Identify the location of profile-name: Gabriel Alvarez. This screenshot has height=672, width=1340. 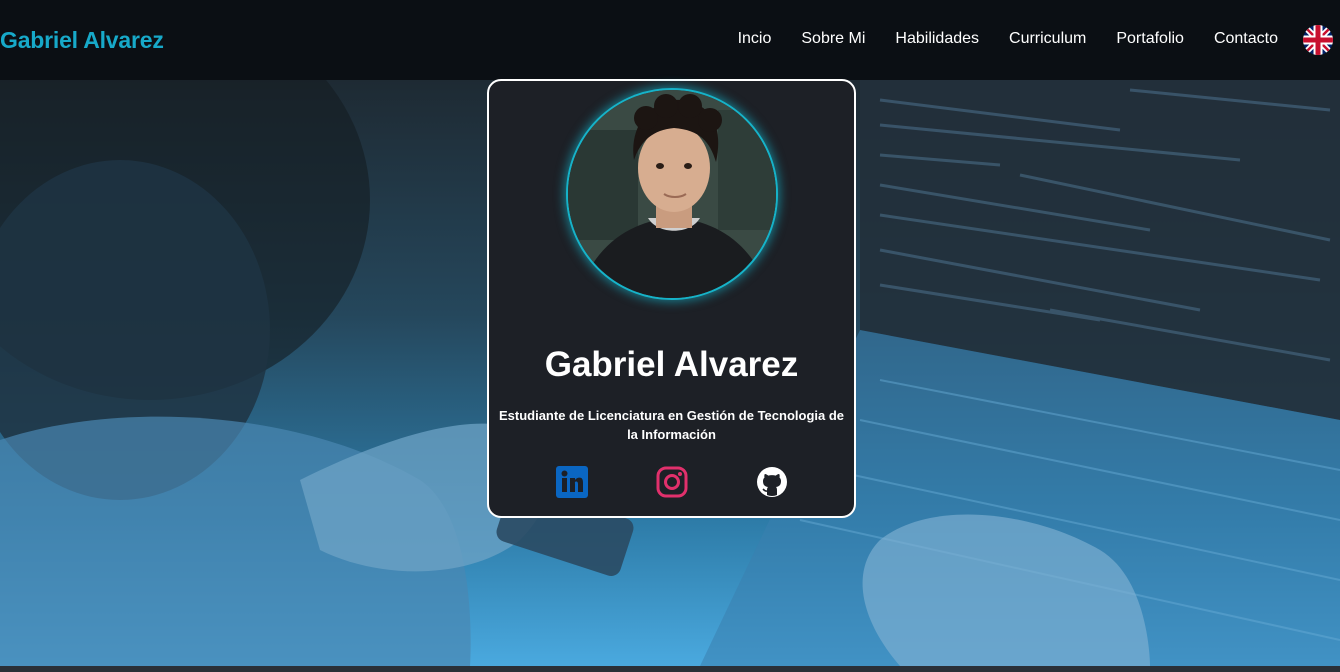
(671, 364).